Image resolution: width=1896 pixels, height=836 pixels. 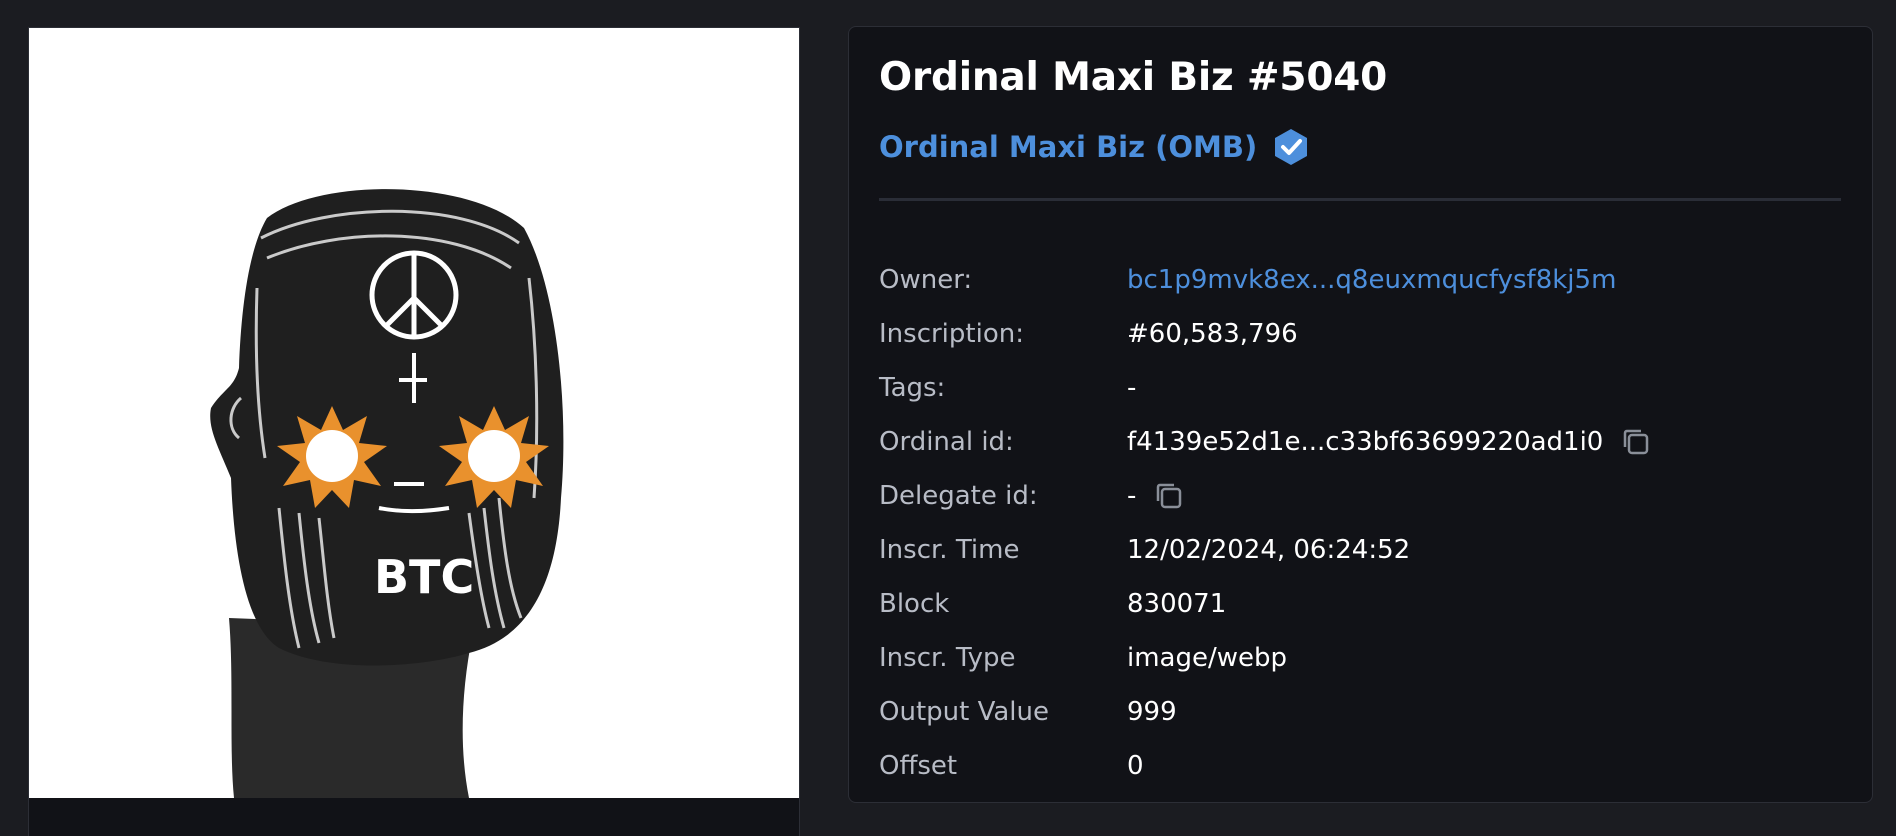 What do you see at coordinates (1132, 496) in the screenshot?
I see `delegate-id-value: -` at bounding box center [1132, 496].